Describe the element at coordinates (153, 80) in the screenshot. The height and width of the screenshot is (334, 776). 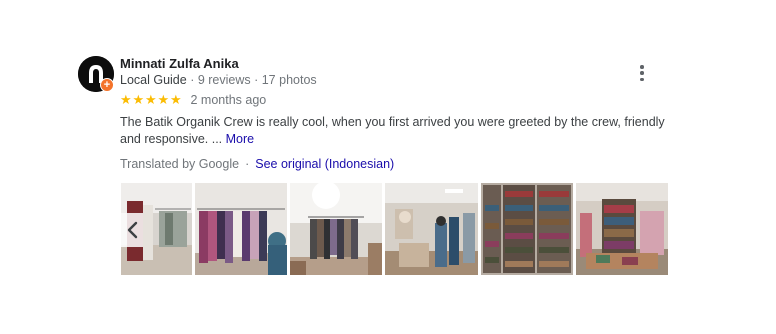
I see `reviewer-role: Local Guide` at that location.